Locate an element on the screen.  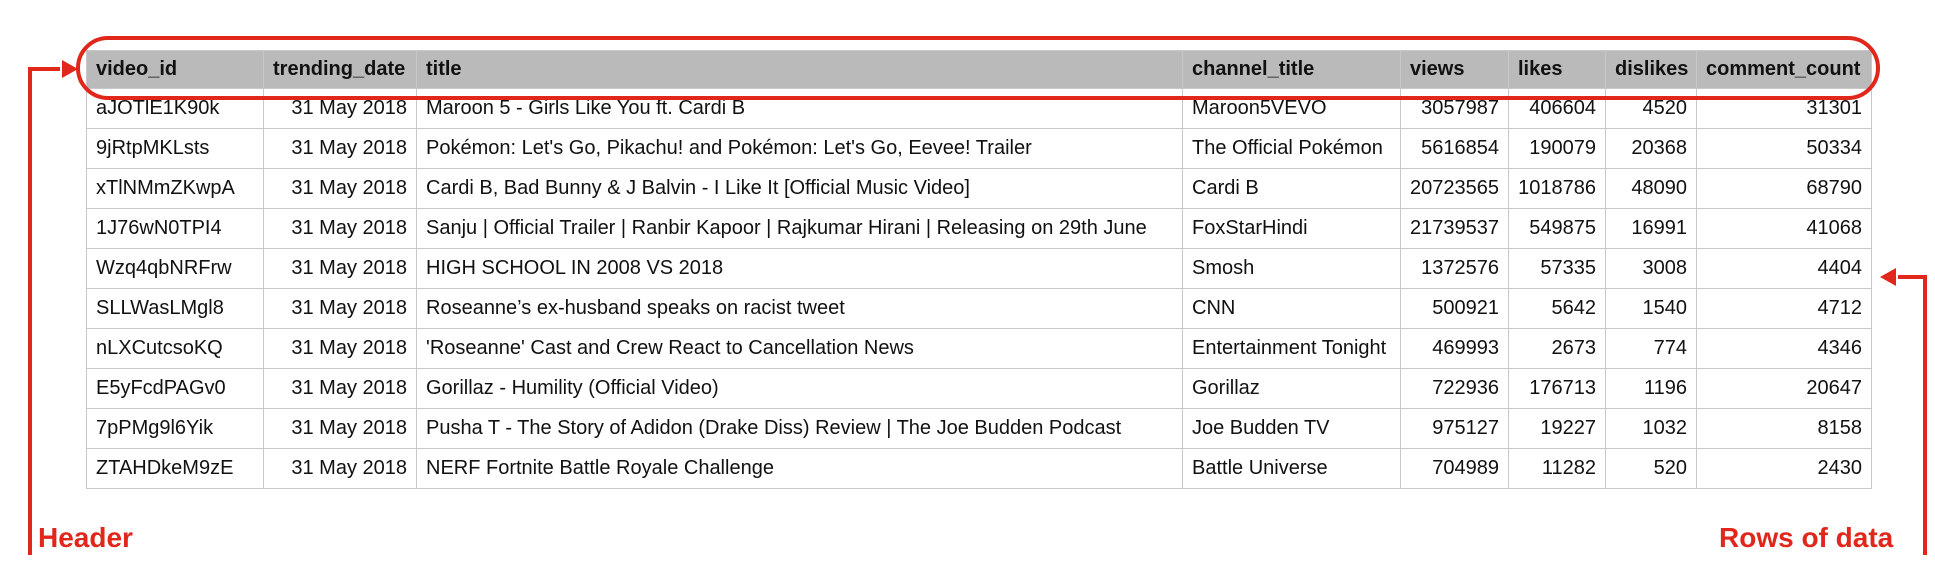
cell-channel-title: Cardi B is located at coordinates (1291, 188).